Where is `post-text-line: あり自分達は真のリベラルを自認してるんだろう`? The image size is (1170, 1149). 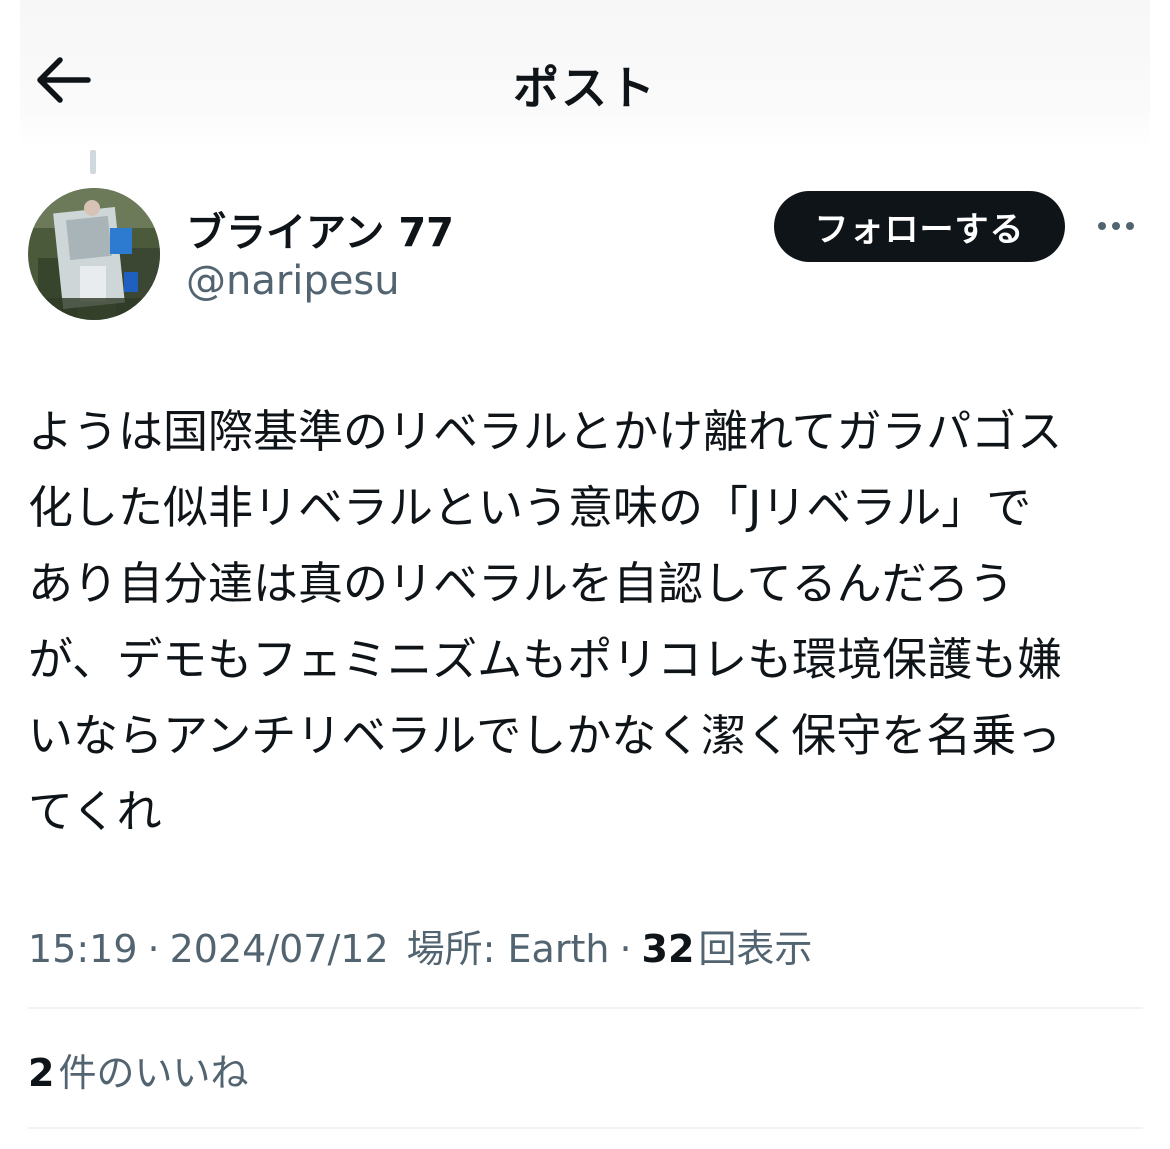
post-text-line: あり自分達は真のリベラルを自認してるんだろう is located at coordinates (521, 583).